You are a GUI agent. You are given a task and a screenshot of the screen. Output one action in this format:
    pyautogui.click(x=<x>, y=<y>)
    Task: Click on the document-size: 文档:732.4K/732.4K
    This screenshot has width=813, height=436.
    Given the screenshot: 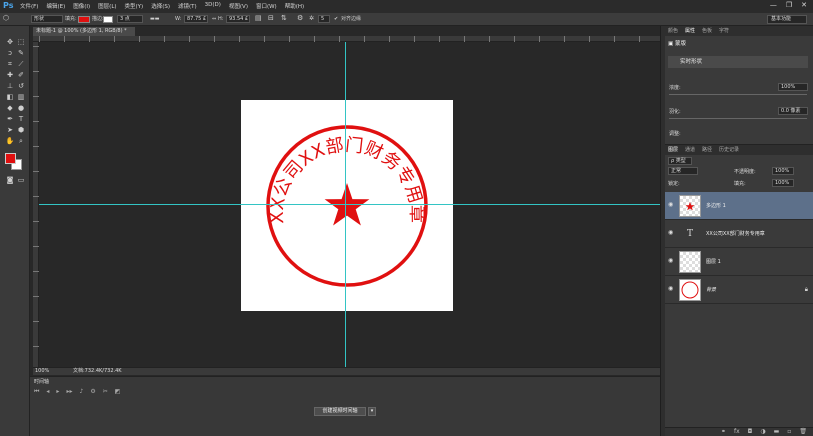 What is the action you would take?
    pyautogui.click(x=97, y=371)
    